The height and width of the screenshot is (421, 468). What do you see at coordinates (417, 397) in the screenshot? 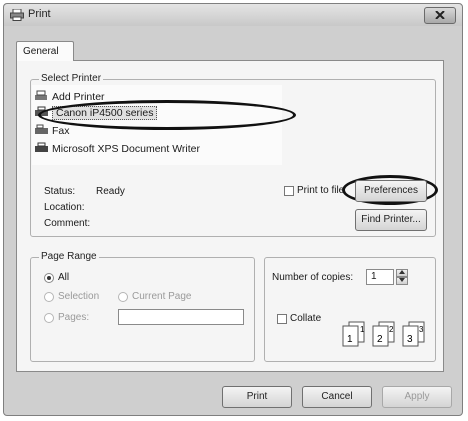
I see `apply-button: Apply` at bounding box center [417, 397].